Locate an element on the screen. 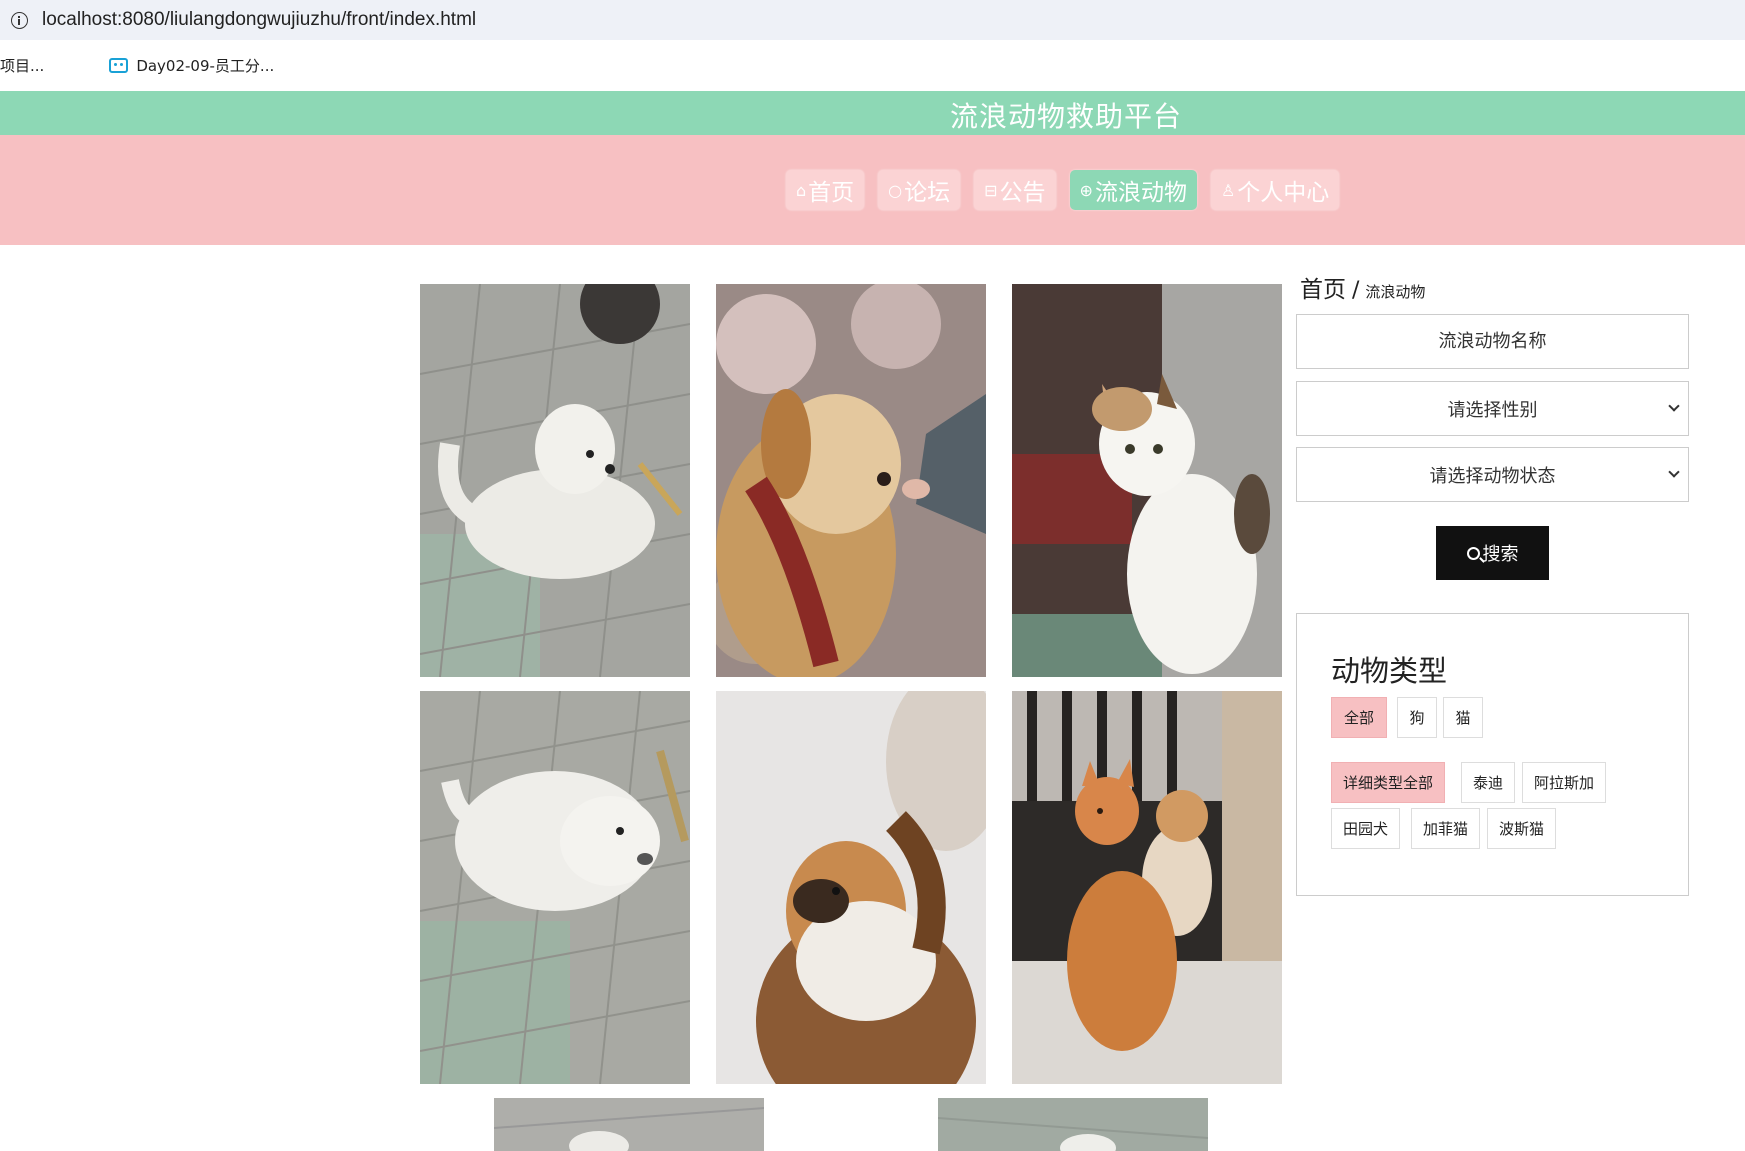 The width and height of the screenshot is (1745, 1151). animal-name-input-wrap is located at coordinates (1492, 341).